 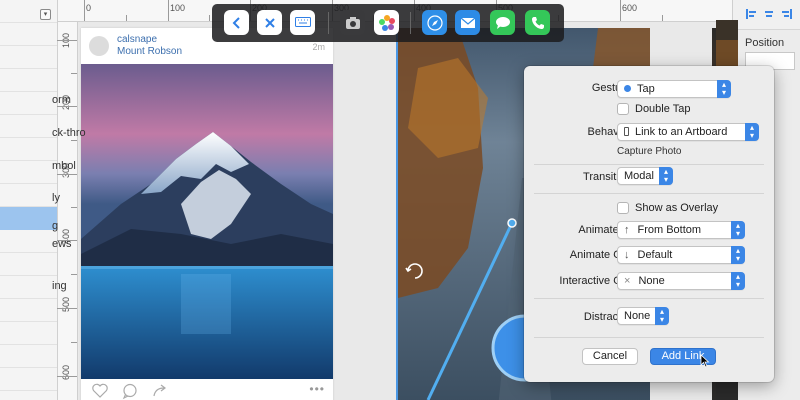 What do you see at coordinates (787, 14) in the screenshot?
I see `align-right-icon` at bounding box center [787, 14].